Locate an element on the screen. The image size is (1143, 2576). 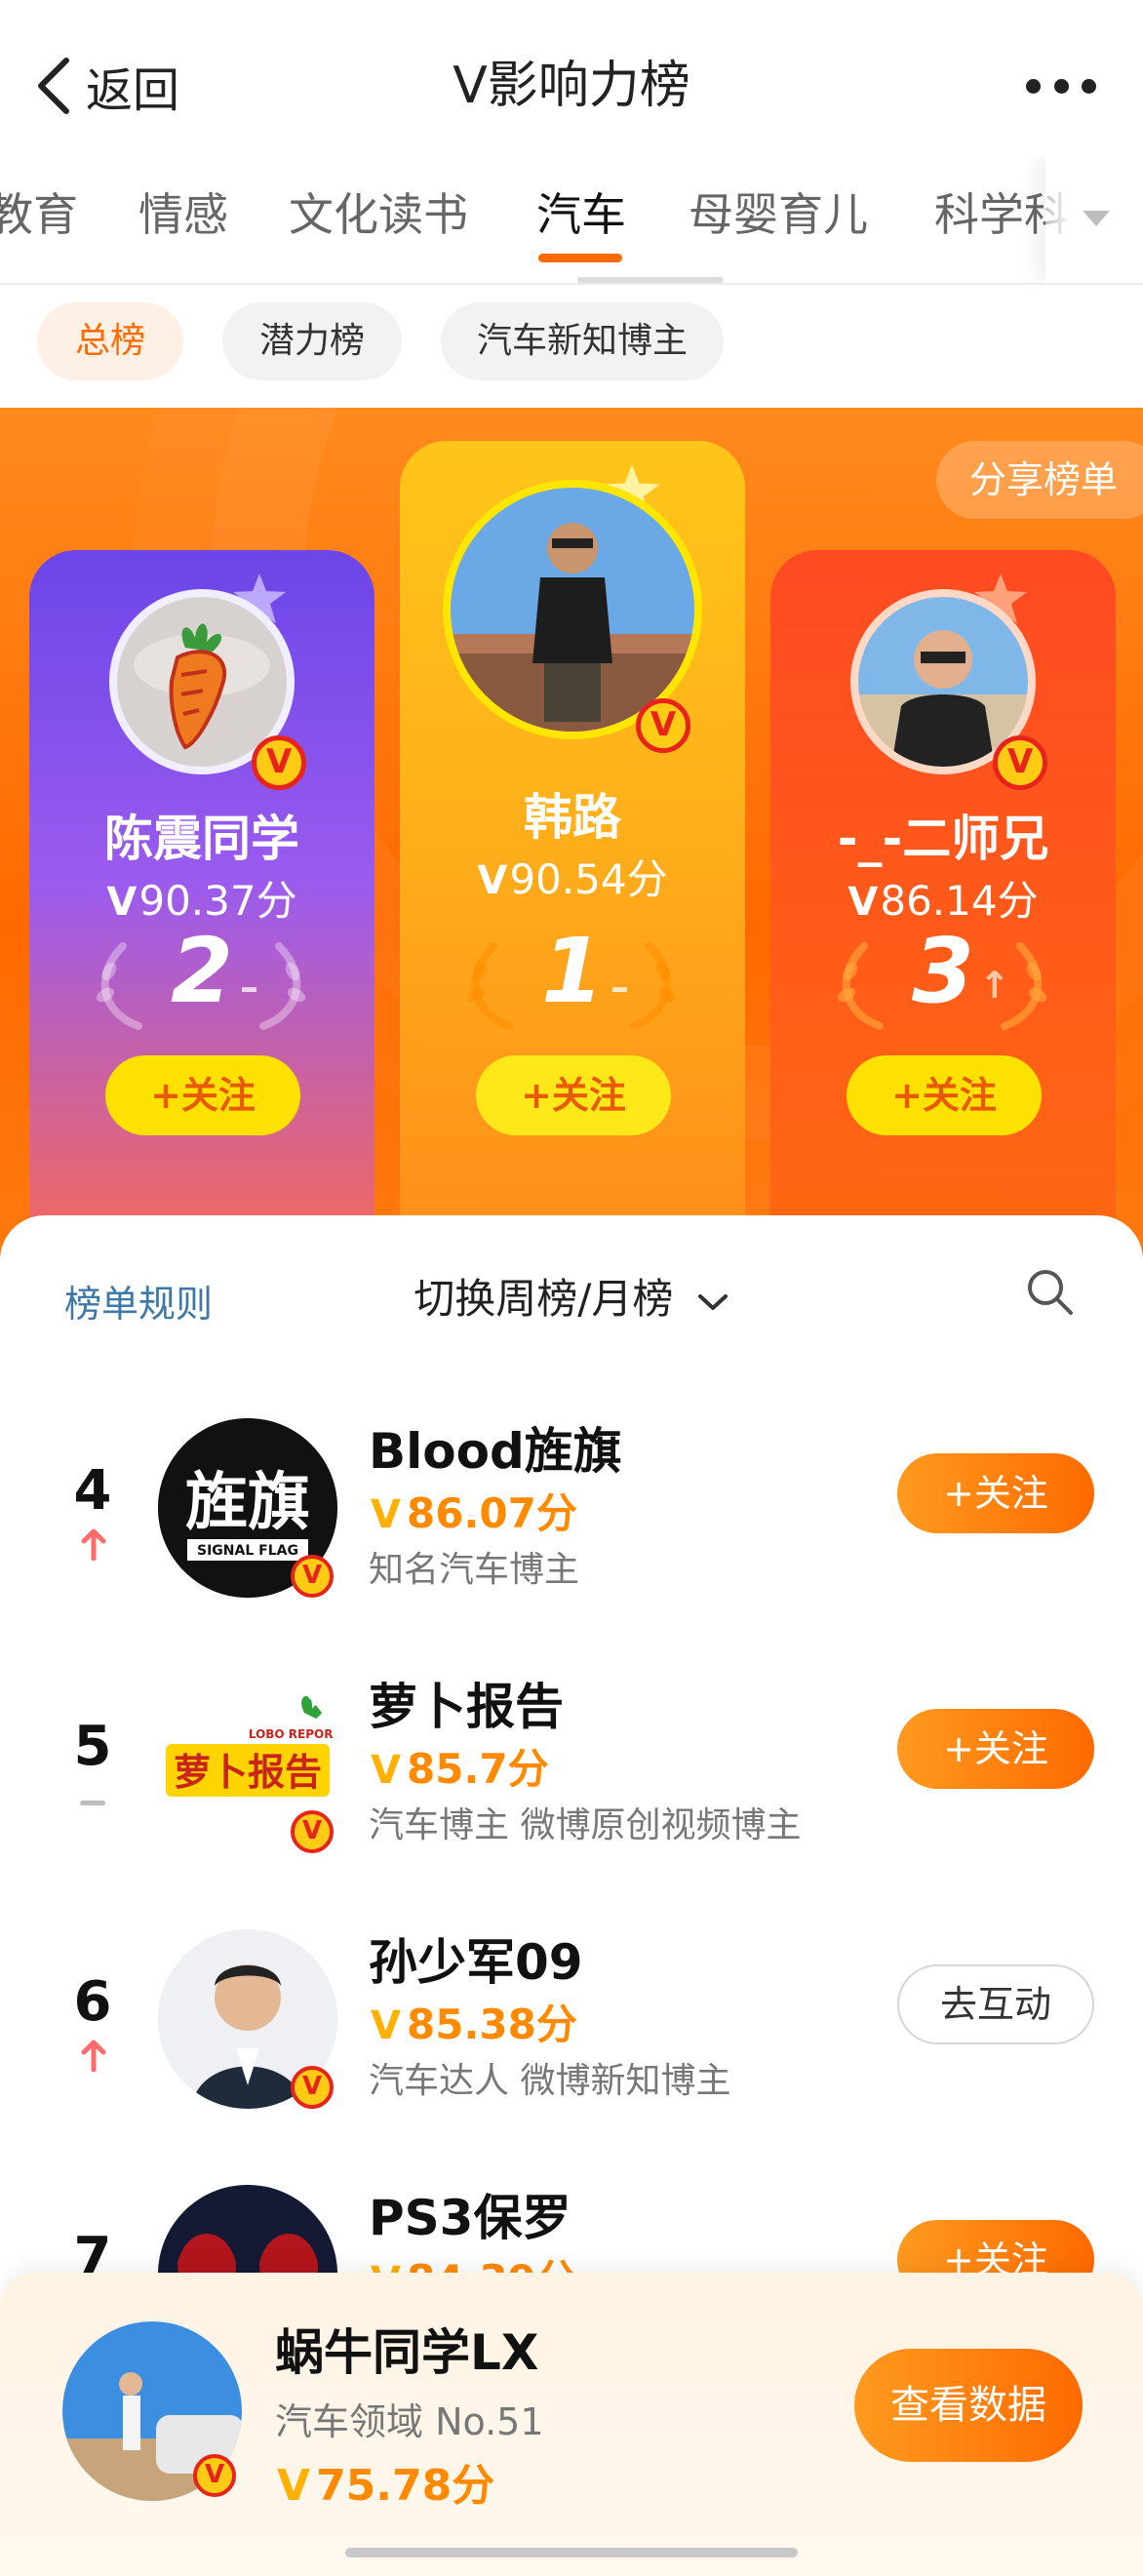
my-name: 蜗牛同学LX is located at coordinates (407, 2352).